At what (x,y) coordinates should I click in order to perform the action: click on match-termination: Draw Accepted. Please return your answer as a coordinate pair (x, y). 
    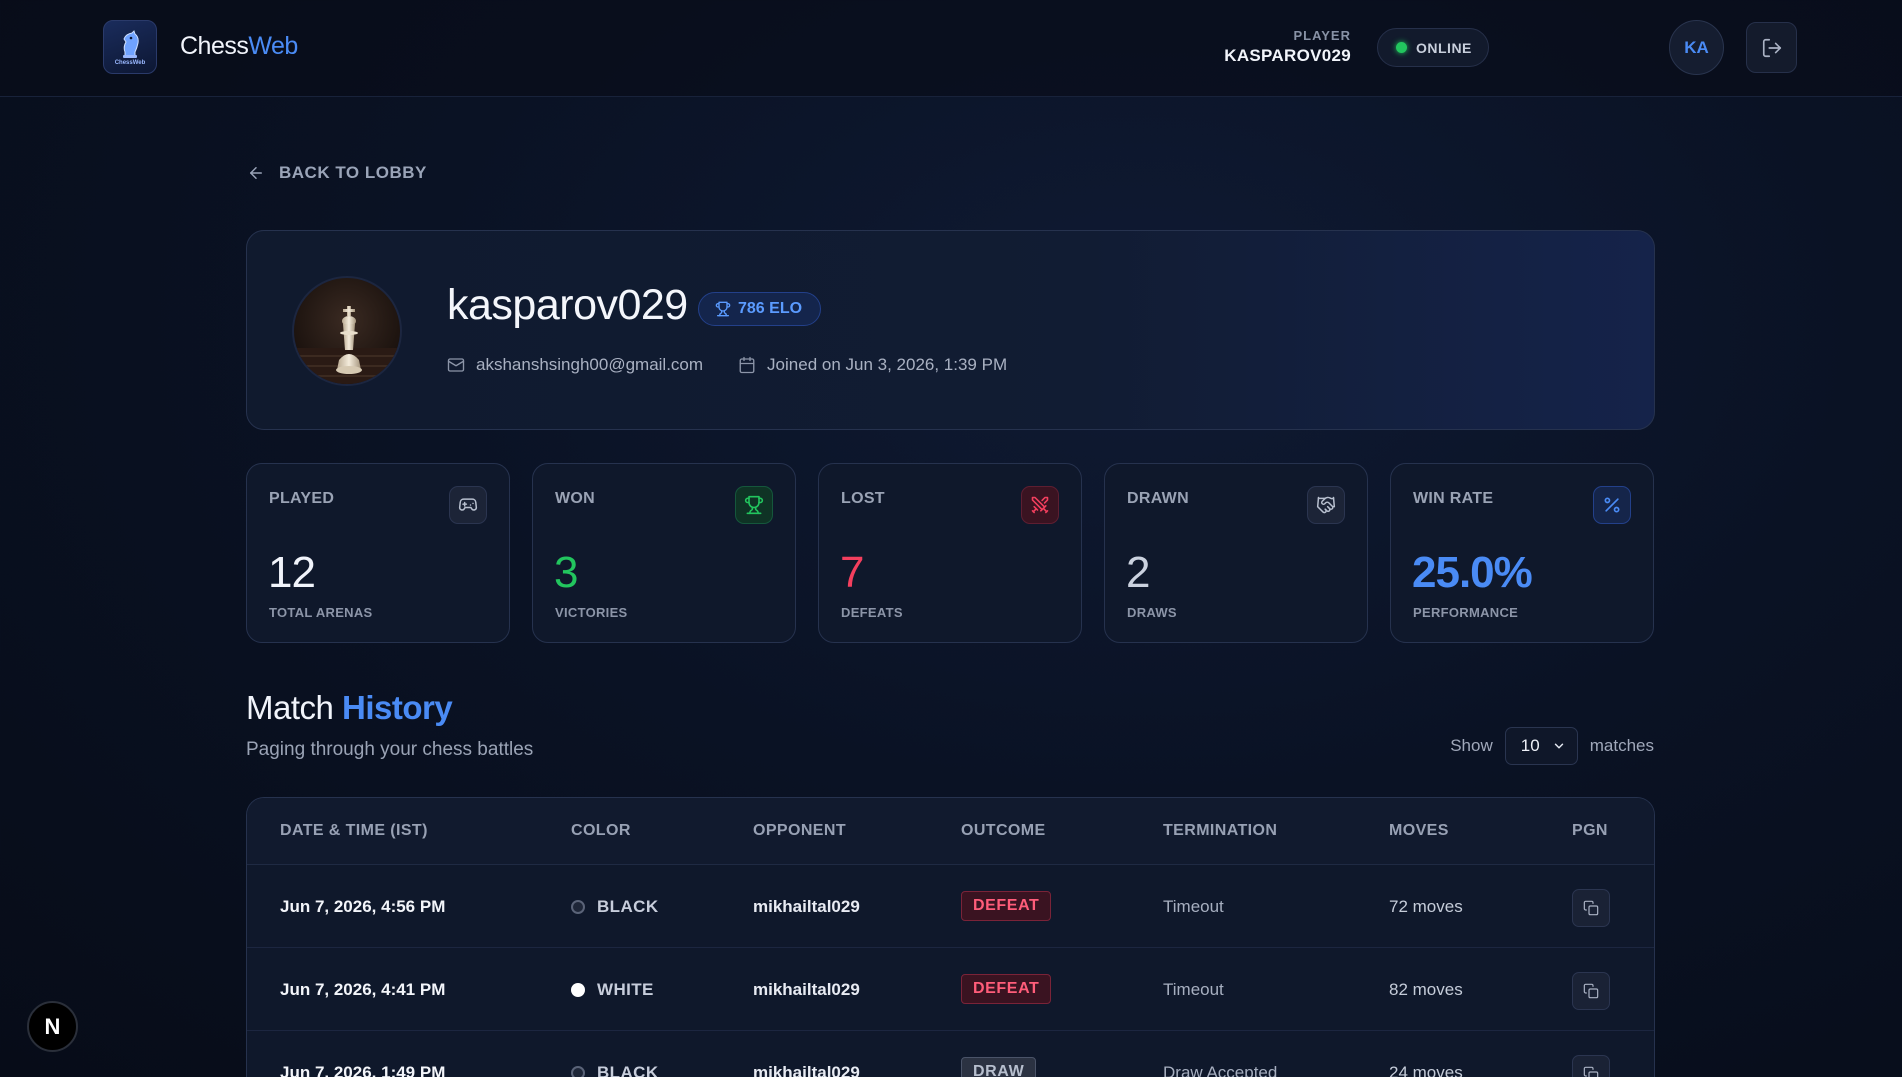
    Looking at the image, I should click on (1220, 1070).